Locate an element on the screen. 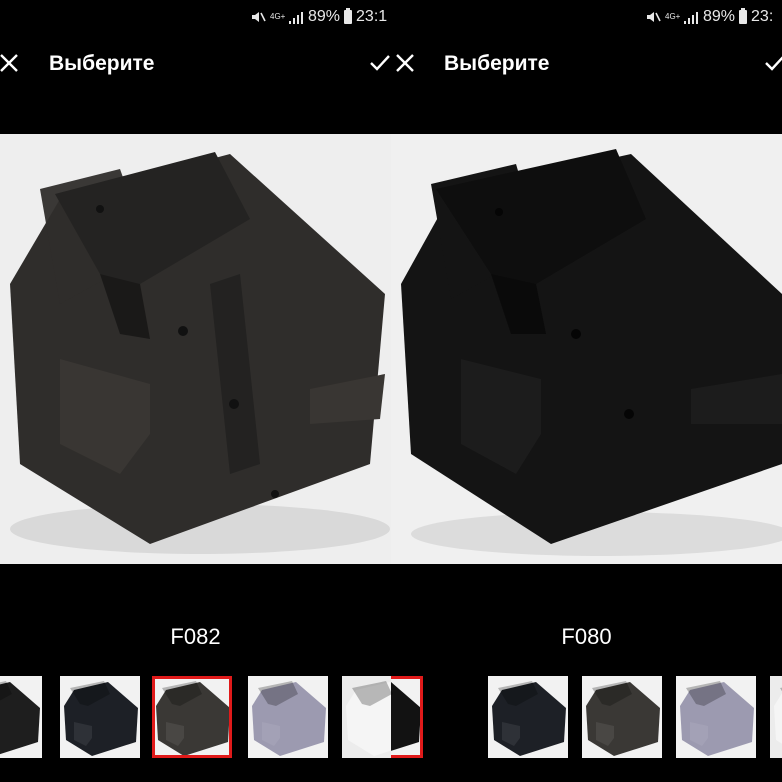 This screenshot has width=782, height=782. clock: 23:1 is located at coordinates (372, 16).